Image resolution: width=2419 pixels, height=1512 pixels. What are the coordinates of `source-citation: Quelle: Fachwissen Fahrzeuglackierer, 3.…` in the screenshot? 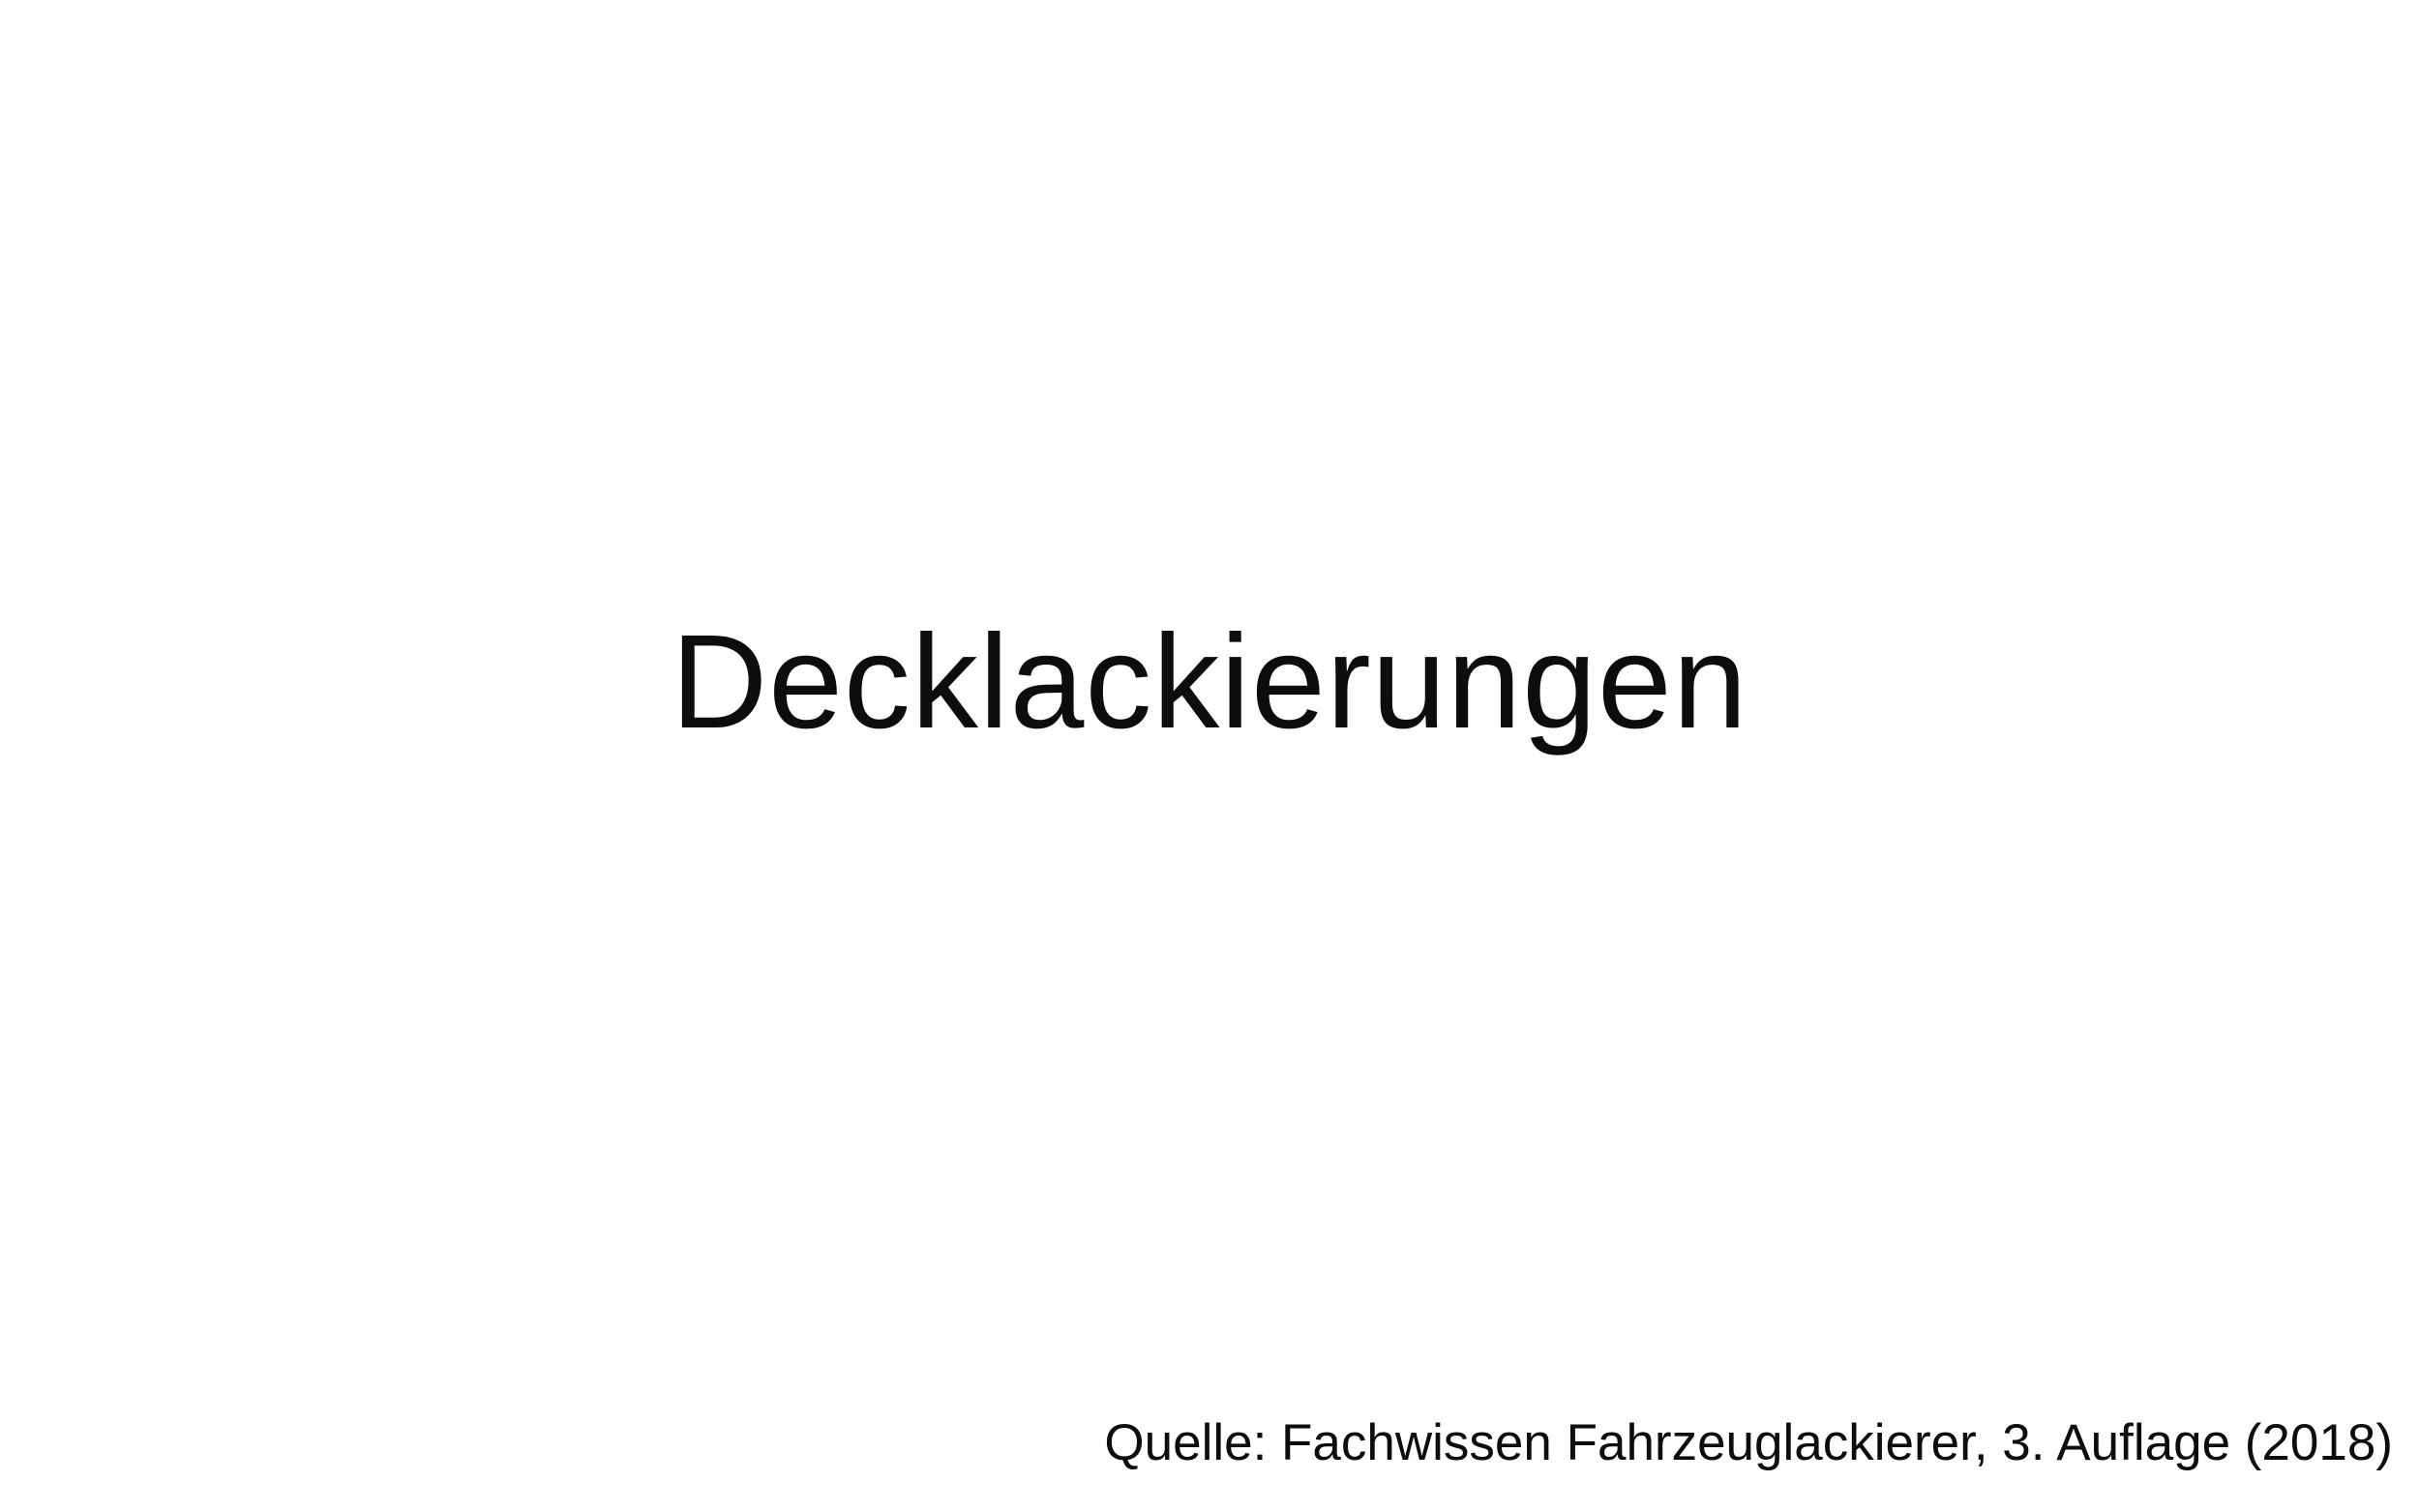 It's located at (1749, 1443).